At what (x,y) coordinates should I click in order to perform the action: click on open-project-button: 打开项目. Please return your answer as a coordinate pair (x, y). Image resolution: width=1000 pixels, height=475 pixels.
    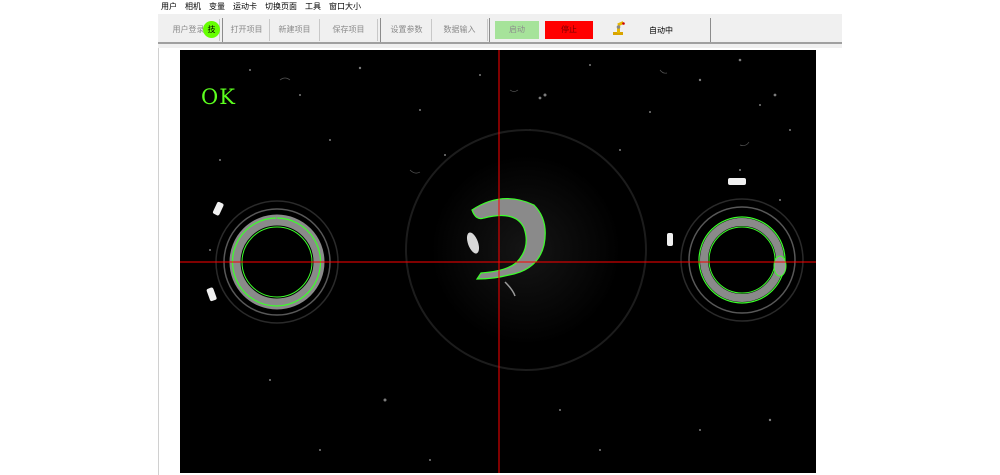
    Looking at the image, I should click on (247, 30).